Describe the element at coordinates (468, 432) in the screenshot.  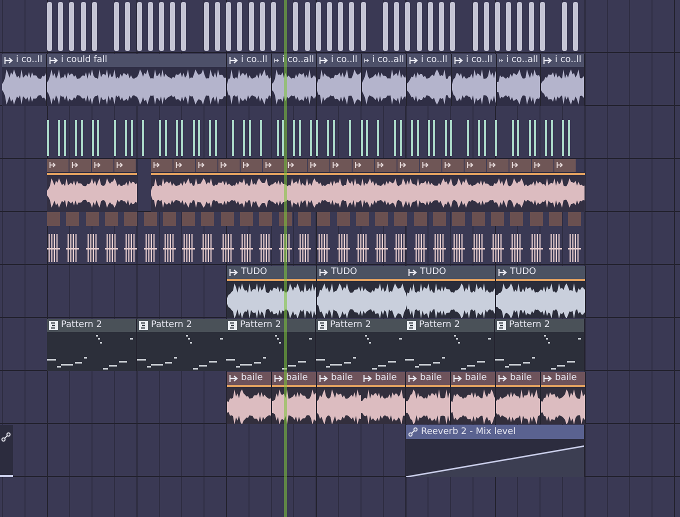
I see `clip-label: Reeverb 2 - Mix level` at that location.